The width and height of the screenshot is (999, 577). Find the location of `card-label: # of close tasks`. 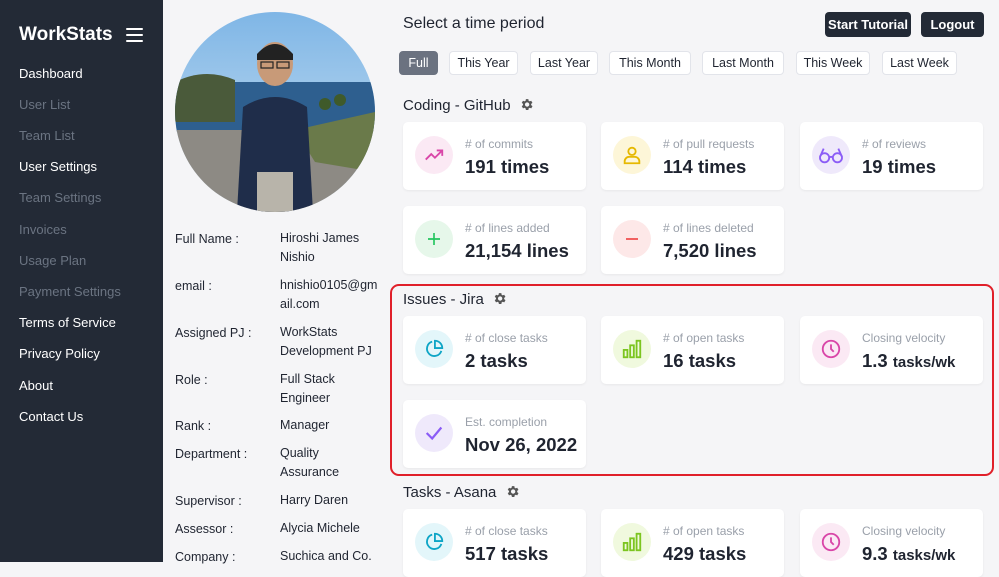

card-label: # of close tasks is located at coordinates (506, 531).